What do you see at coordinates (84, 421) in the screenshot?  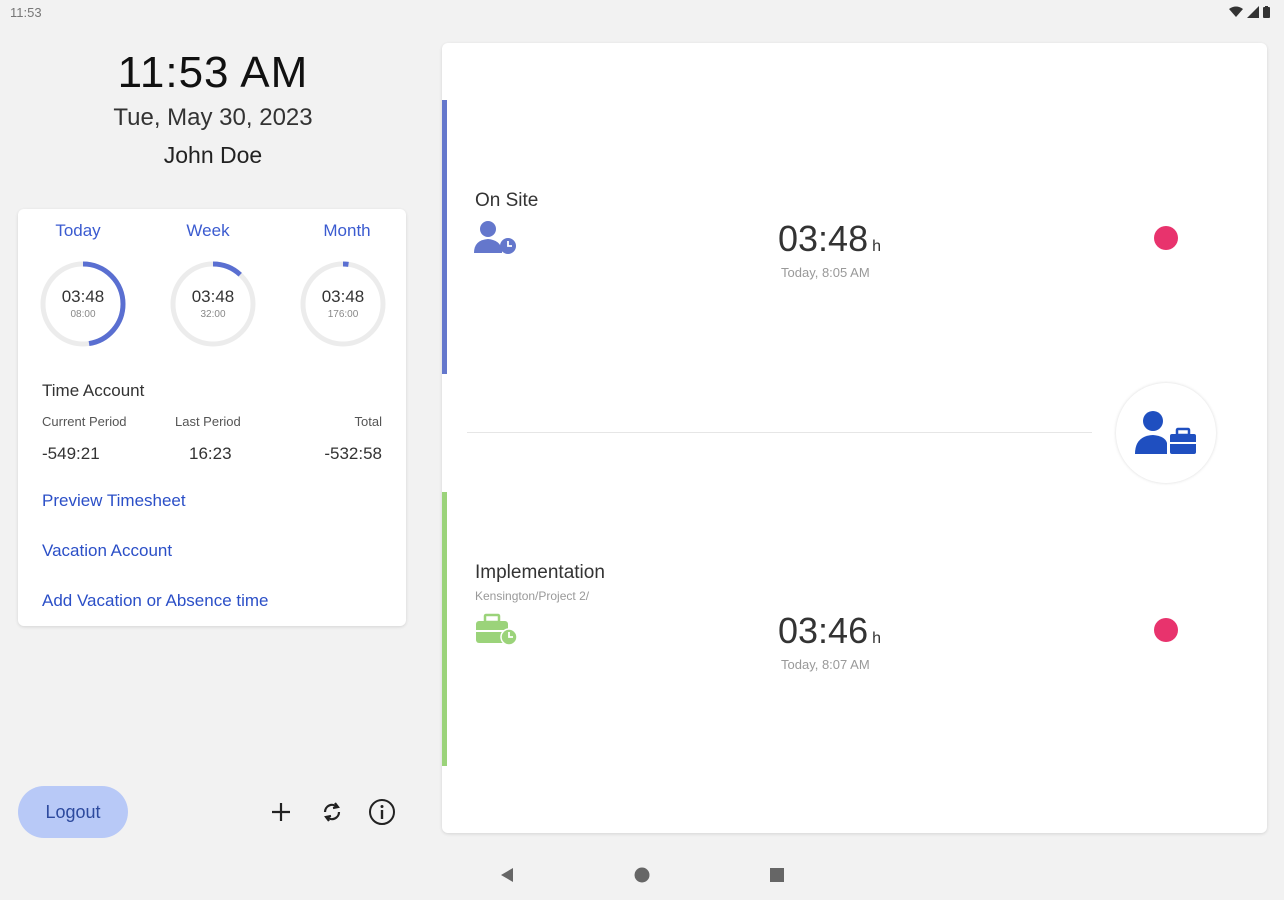 I see `label-current-period: Current Period` at bounding box center [84, 421].